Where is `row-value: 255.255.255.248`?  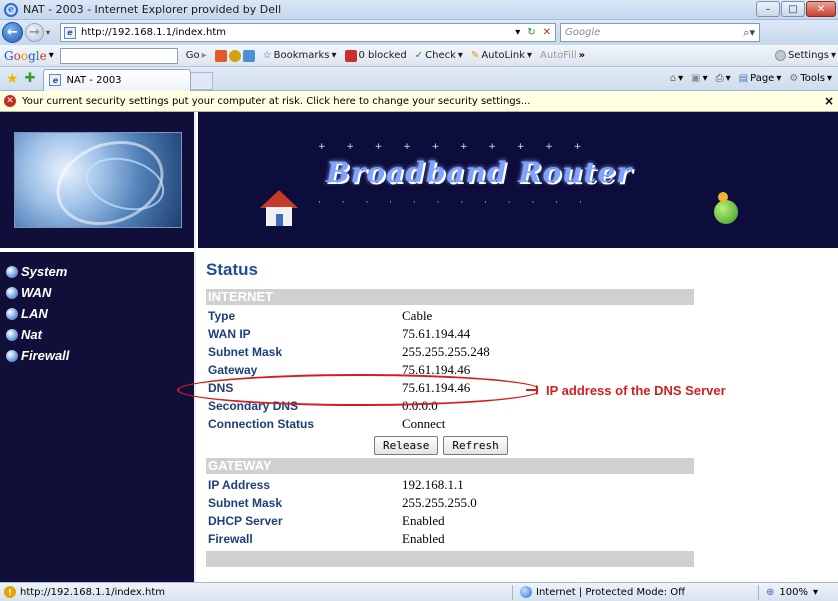 row-value: 255.255.255.248 is located at coordinates (446, 351).